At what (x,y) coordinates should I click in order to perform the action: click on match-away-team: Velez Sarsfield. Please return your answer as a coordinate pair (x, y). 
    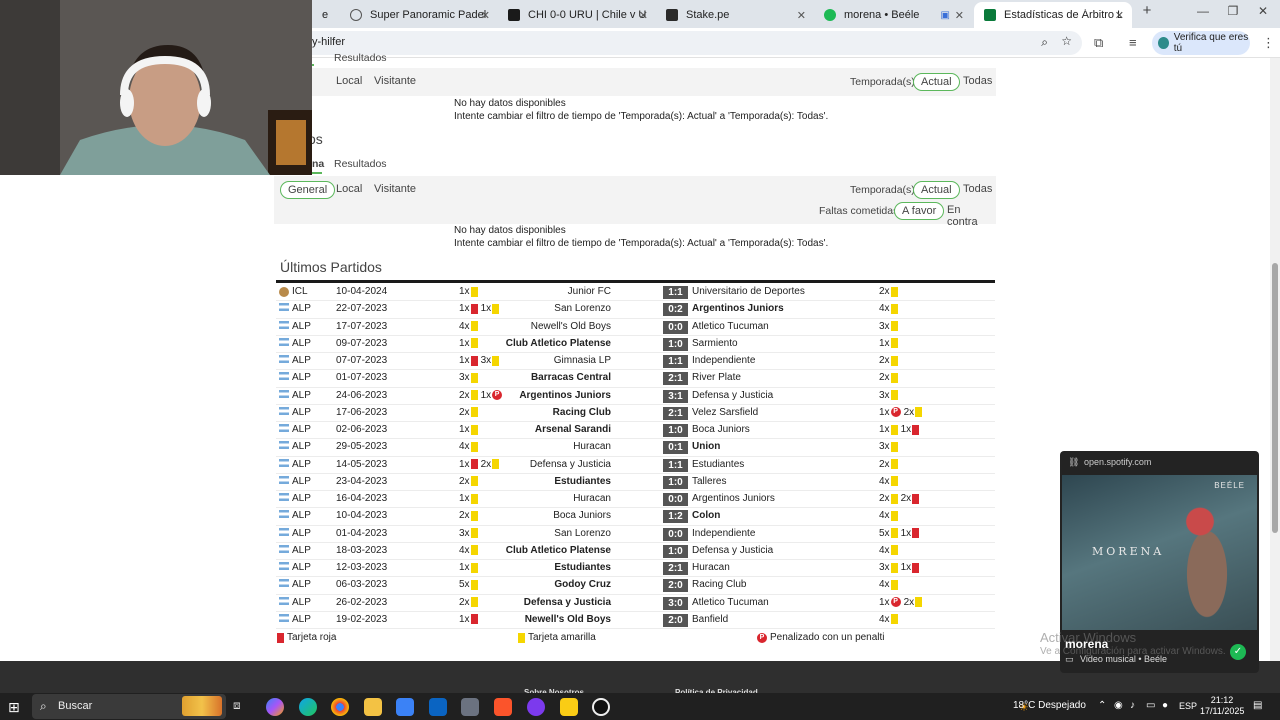
    Looking at the image, I should click on (725, 412).